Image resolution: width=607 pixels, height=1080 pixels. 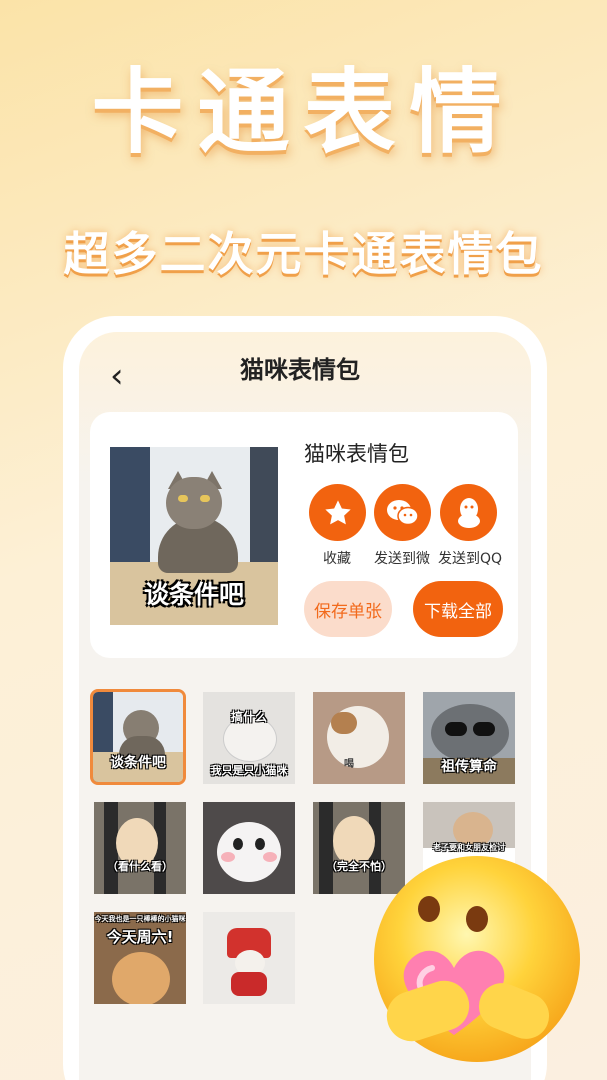 What do you see at coordinates (469, 847) in the screenshot?
I see `sticker-caption: 老子要和女朋友检讨` at bounding box center [469, 847].